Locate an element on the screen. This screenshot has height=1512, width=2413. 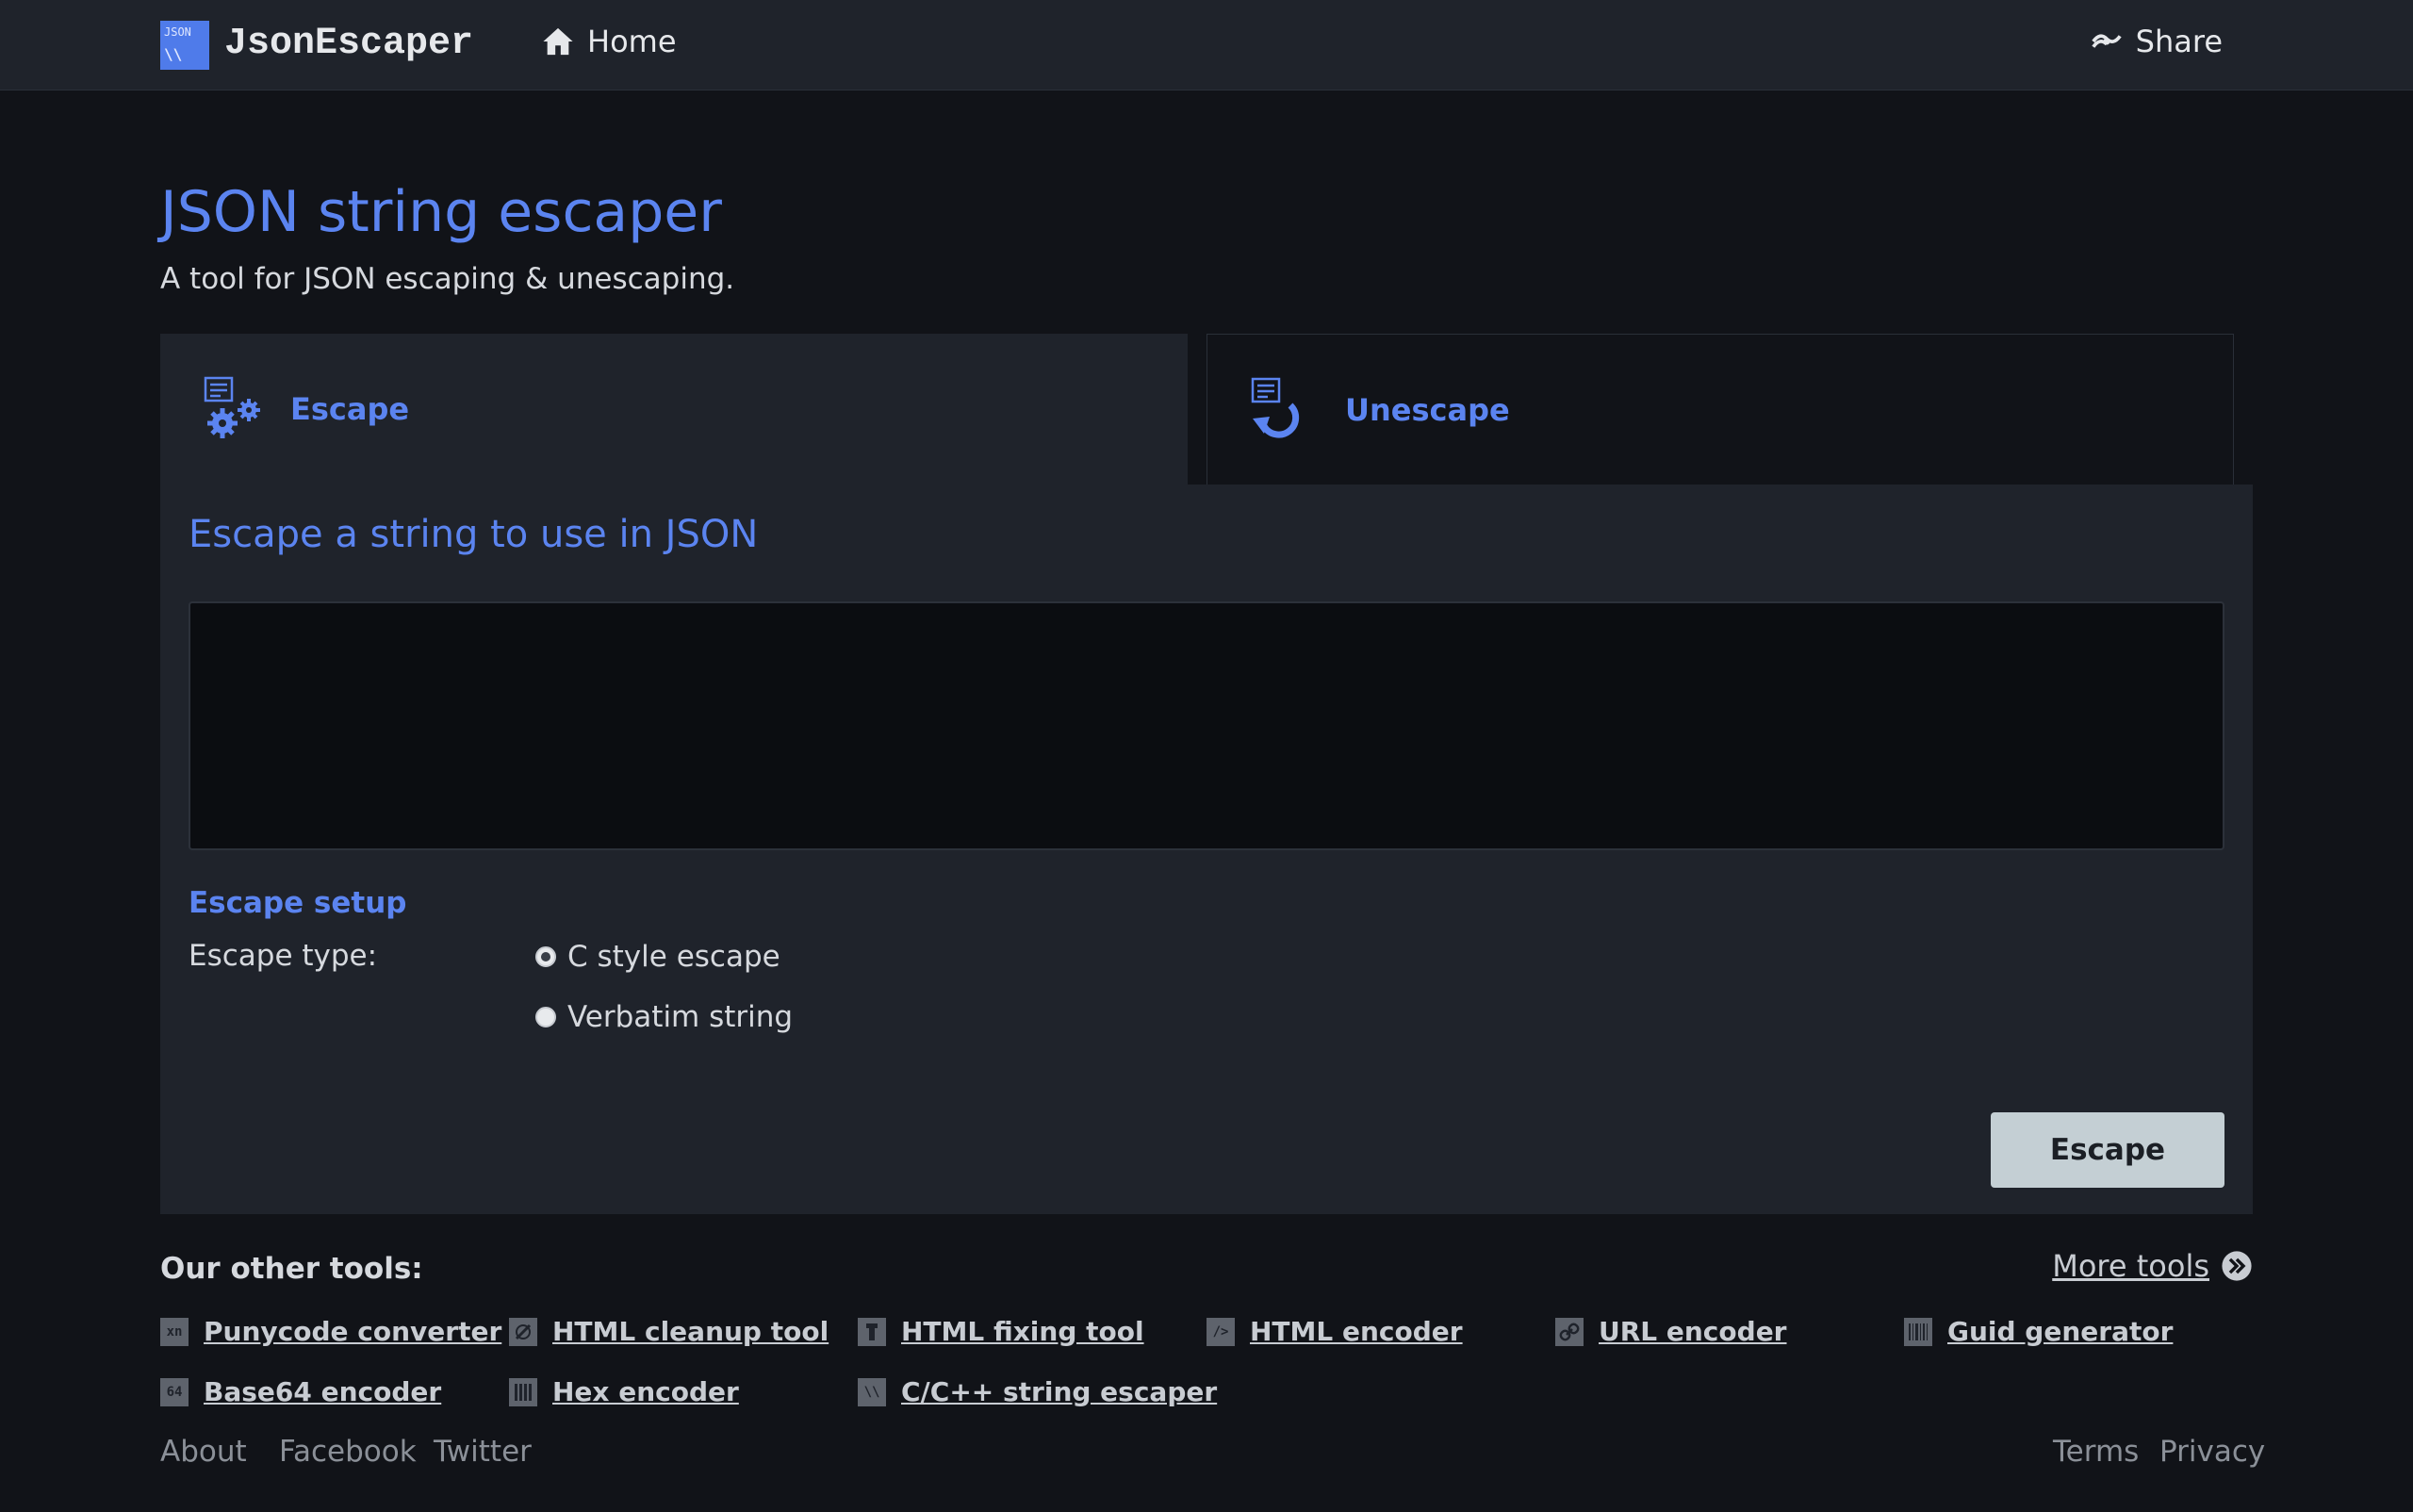
home-link: Home is located at coordinates (609, 42).